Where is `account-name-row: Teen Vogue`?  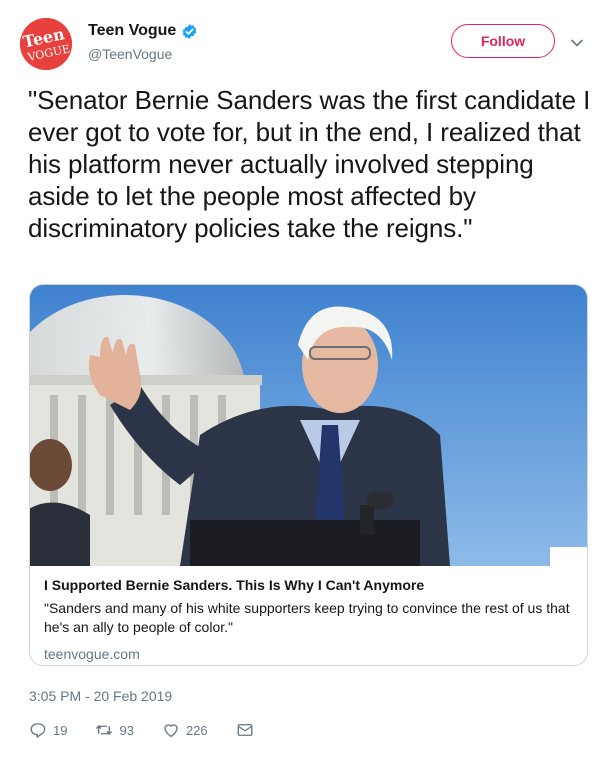
account-name-row: Teen Vogue is located at coordinates (143, 31).